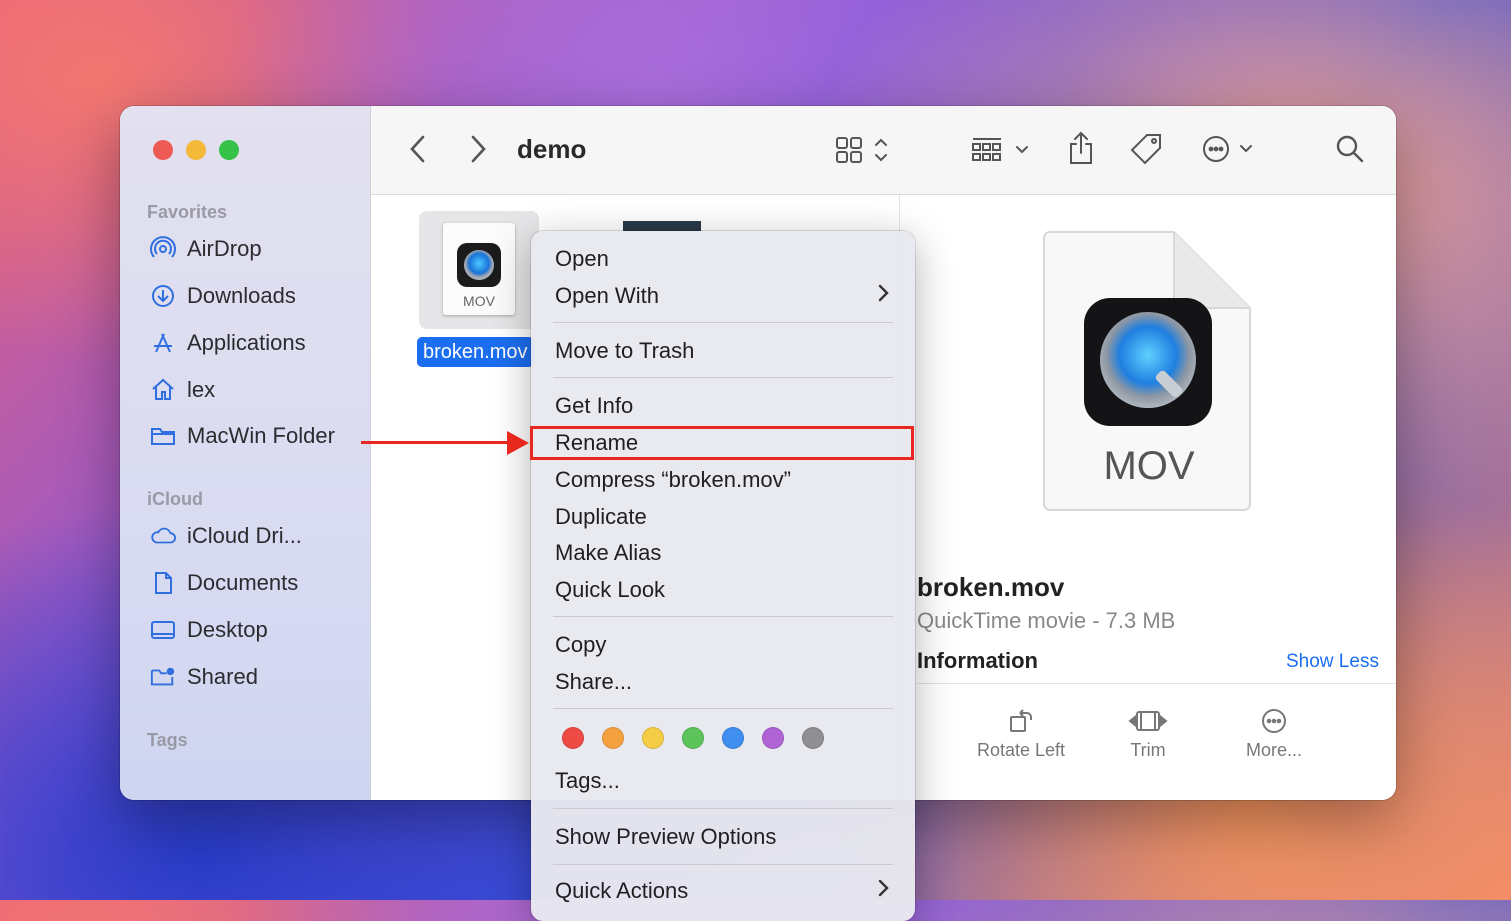 The image size is (1511, 921). What do you see at coordinates (163, 536) in the screenshot?
I see `icloud-icon` at bounding box center [163, 536].